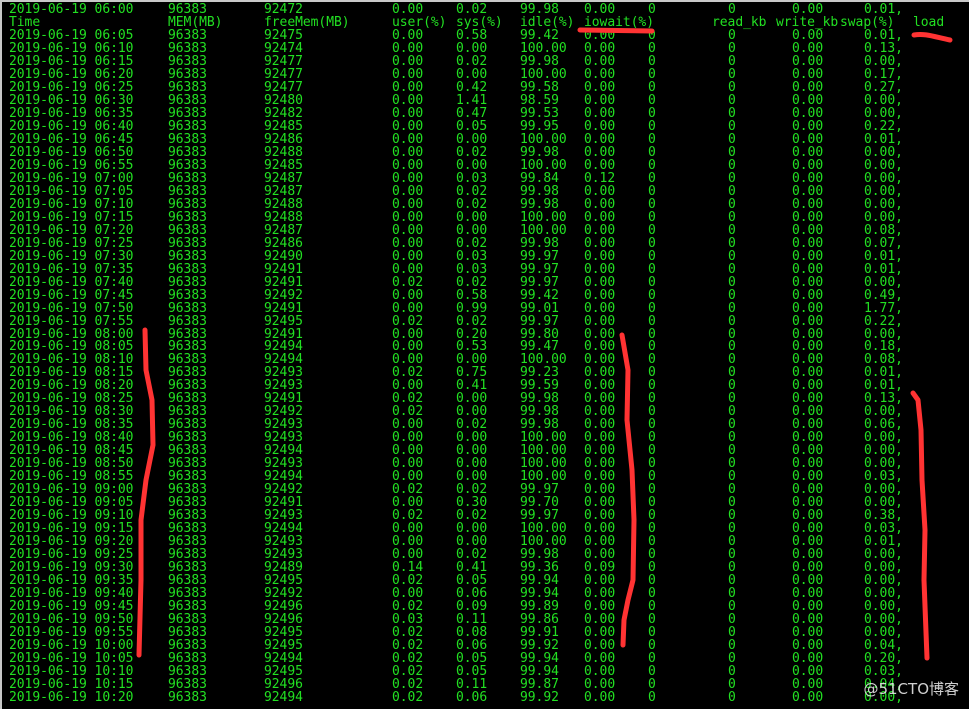  Describe the element at coordinates (71, 308) in the screenshot. I see `time-cell: 2019-06-19 07:50` at that location.